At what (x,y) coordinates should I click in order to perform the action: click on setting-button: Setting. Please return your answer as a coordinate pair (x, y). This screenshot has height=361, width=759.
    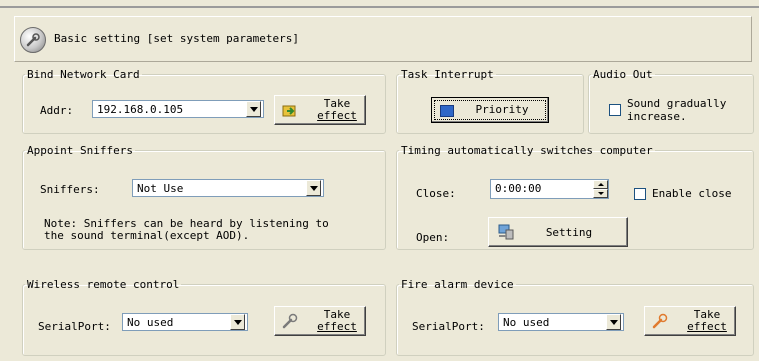
    Looking at the image, I should click on (558, 232).